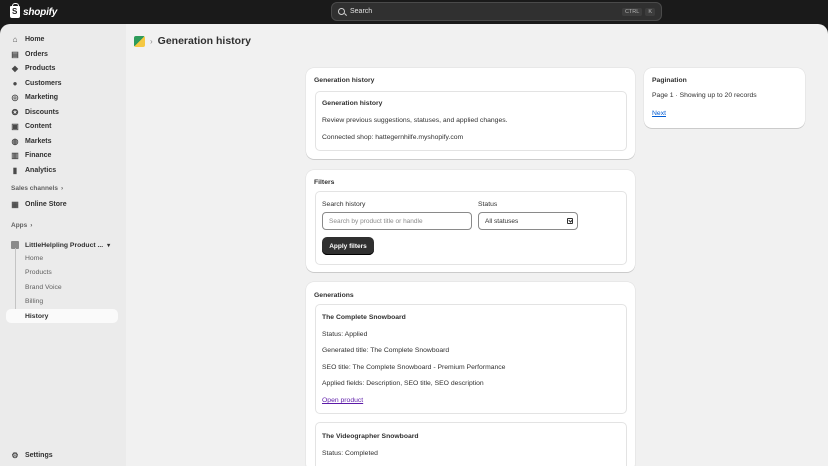 The width and height of the screenshot is (828, 466). Describe the element at coordinates (62, 54) in the screenshot. I see `sidebar-item-orders: ▤ Orders` at that location.